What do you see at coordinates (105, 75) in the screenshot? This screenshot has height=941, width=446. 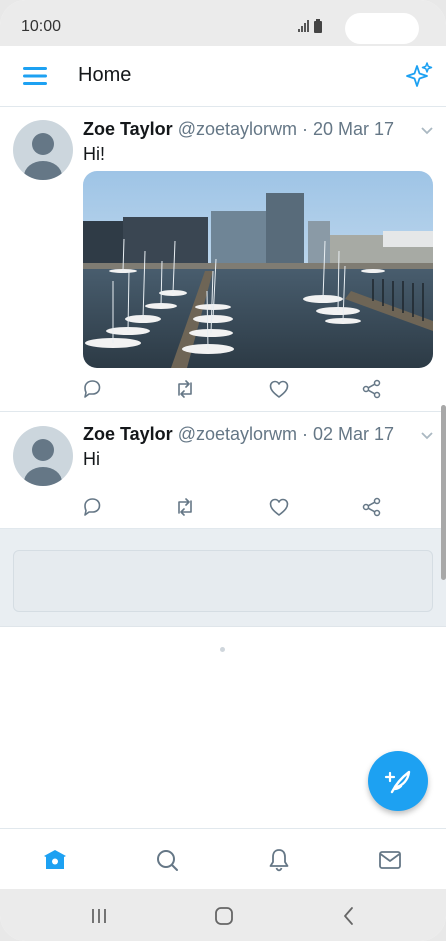 I see `page-title: Home` at bounding box center [105, 75].